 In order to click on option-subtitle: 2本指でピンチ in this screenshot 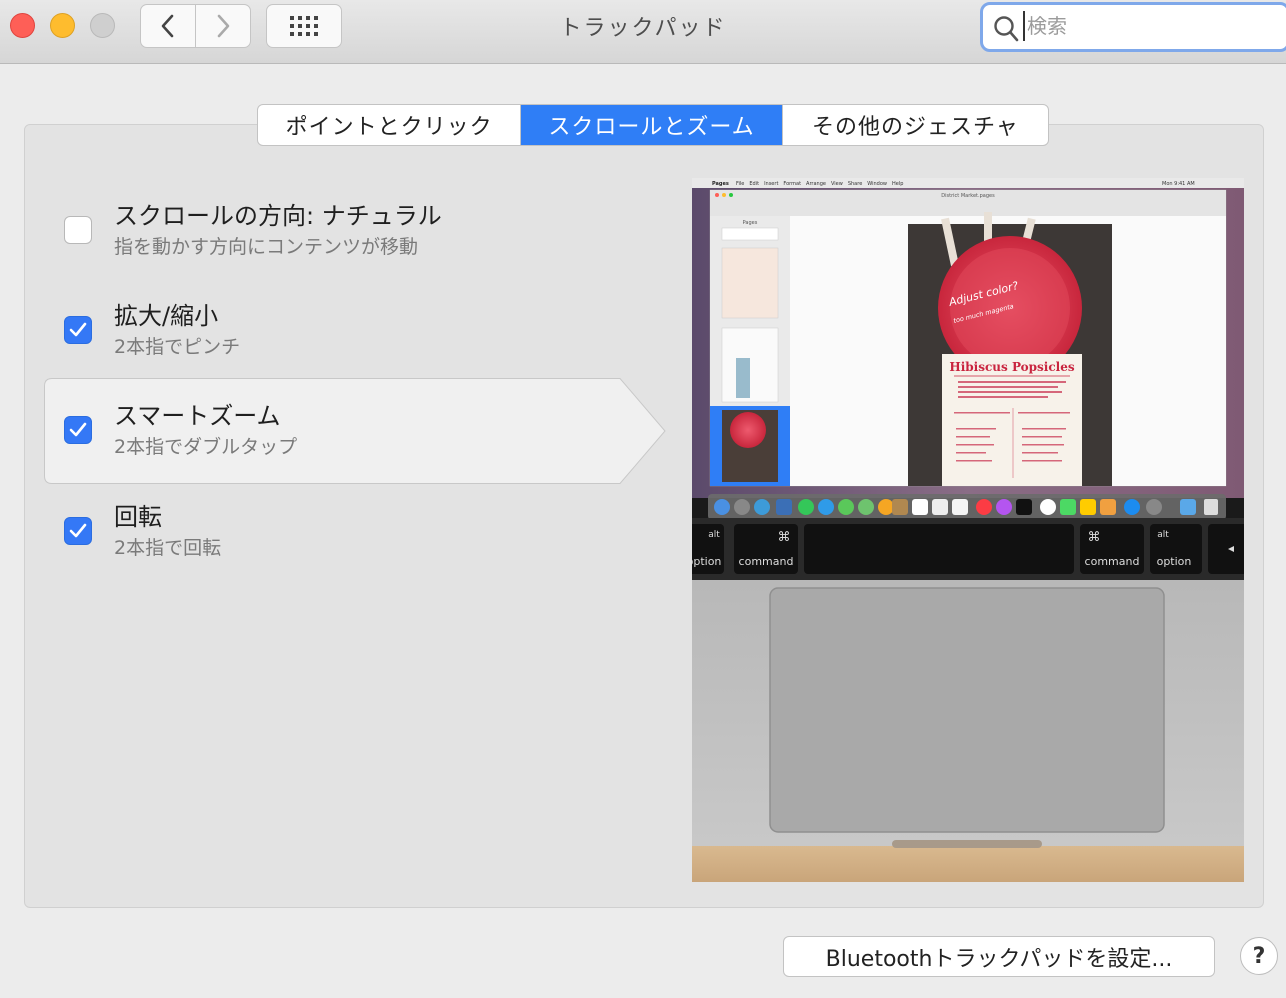, I will do `click(177, 347)`.